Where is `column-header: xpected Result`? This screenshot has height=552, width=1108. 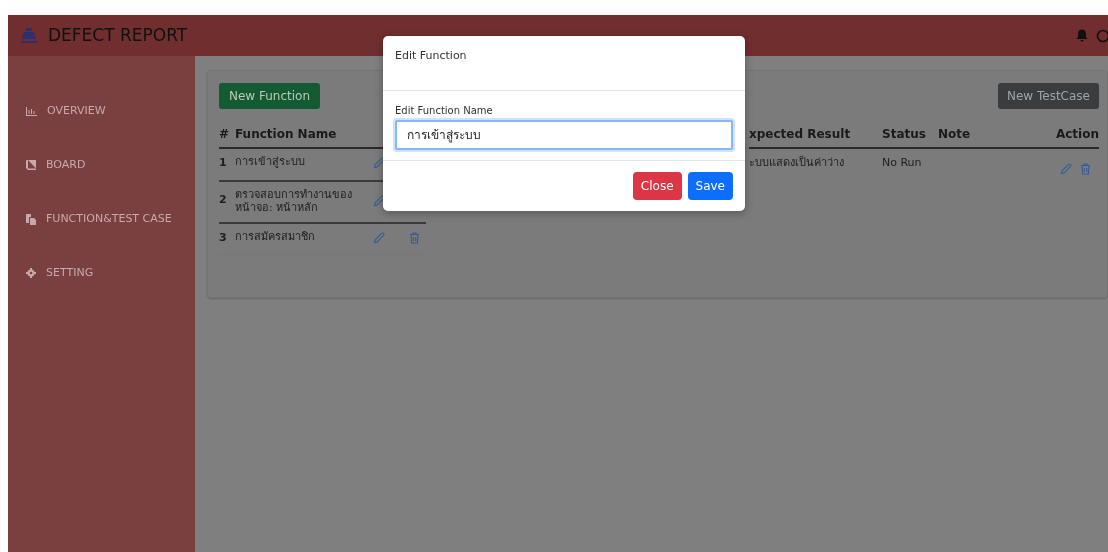 column-header: xpected Result is located at coordinates (800, 134).